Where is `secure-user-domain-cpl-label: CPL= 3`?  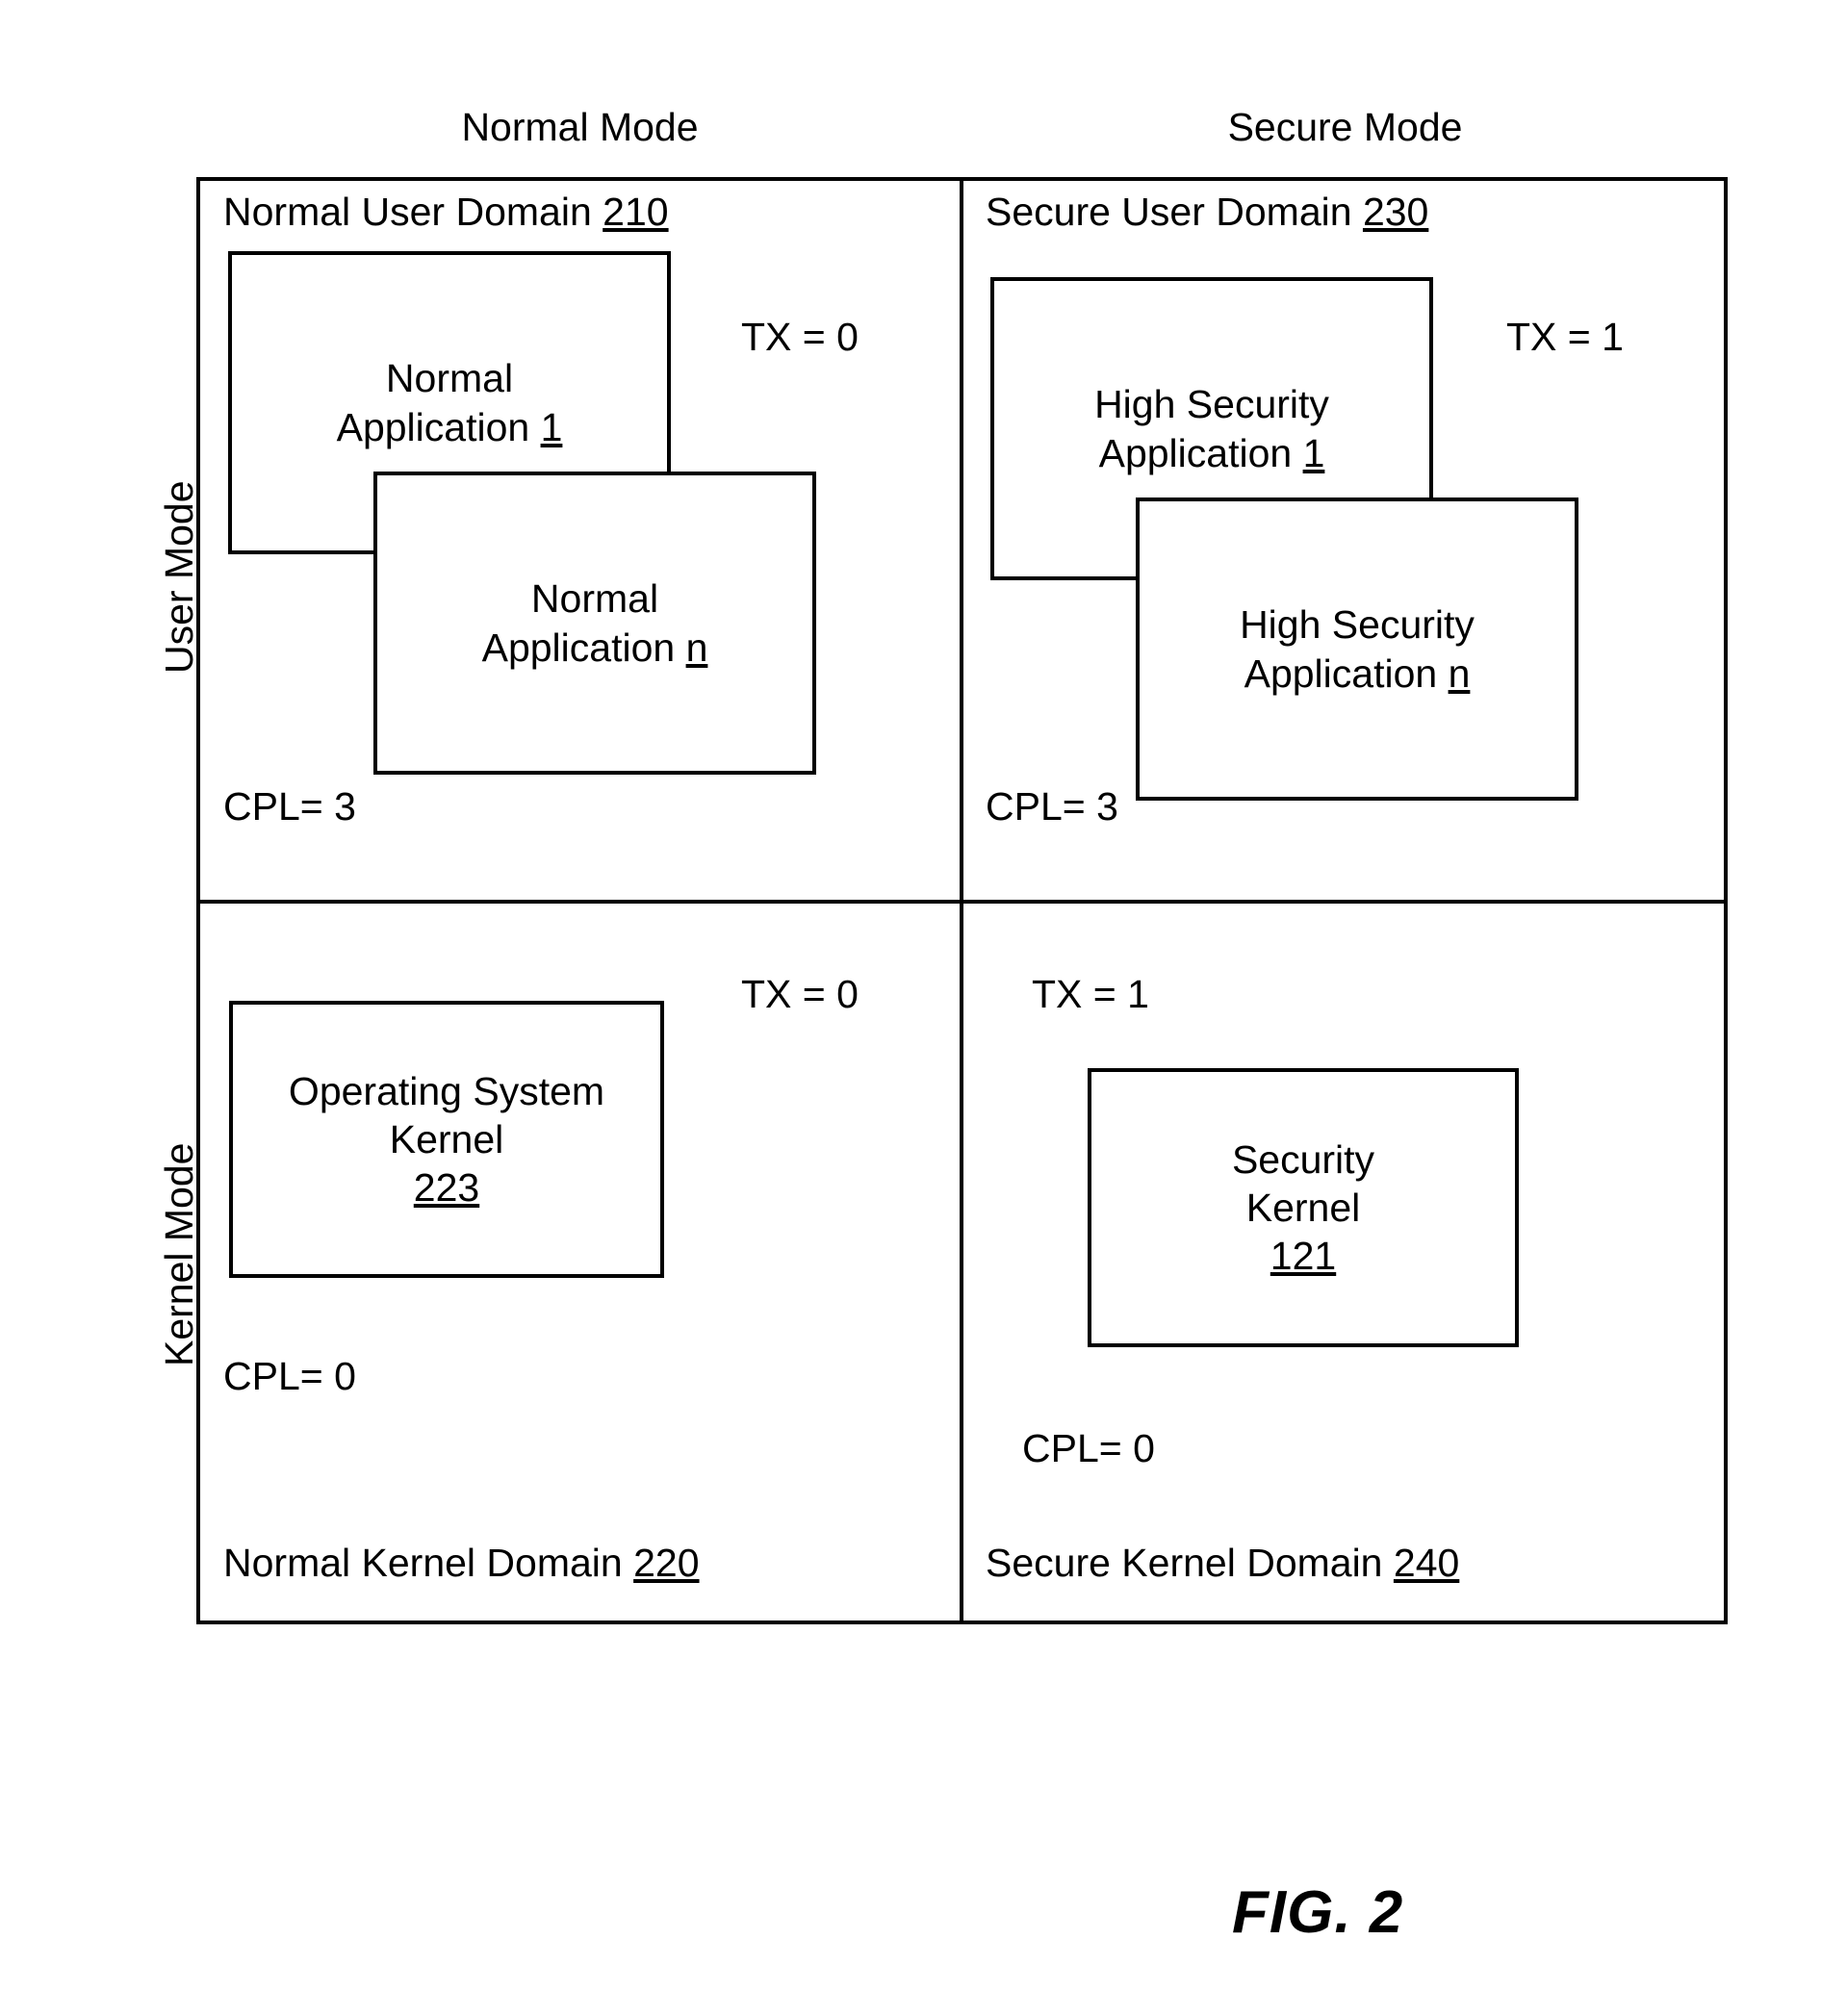
secure-user-domain-cpl-label: CPL= 3 is located at coordinates (1052, 806).